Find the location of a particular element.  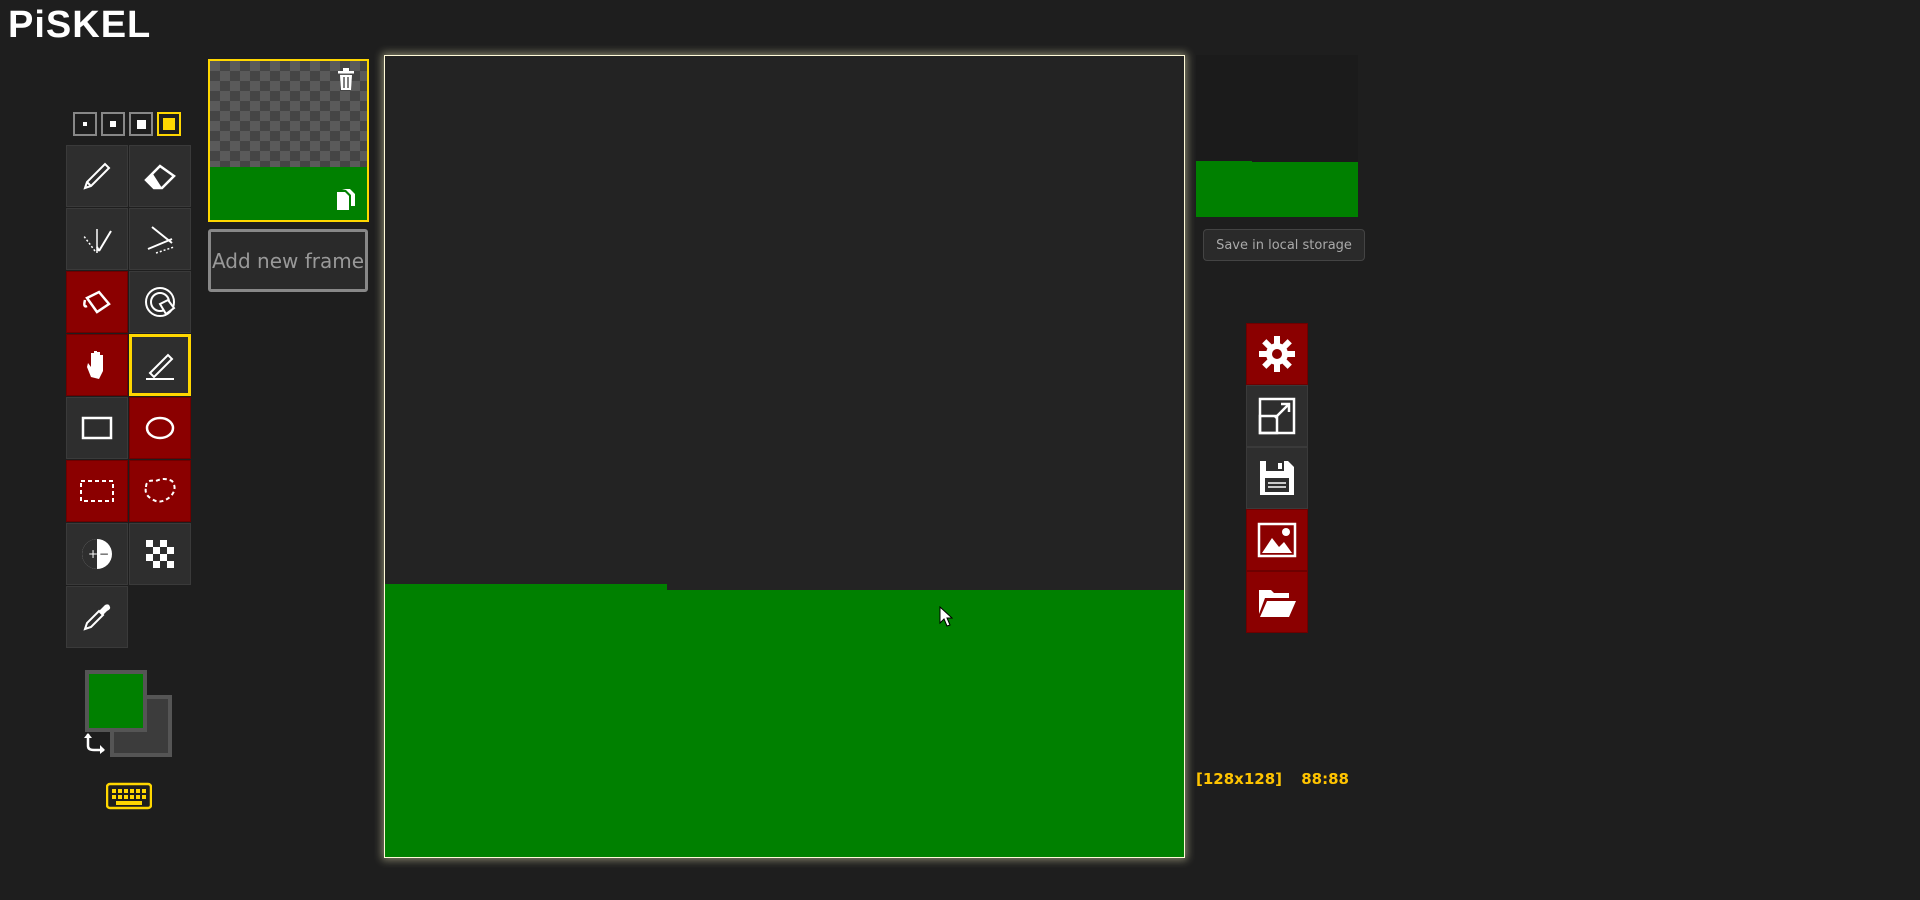

keyboard-shortcuts-icon is located at coordinates (129, 796).